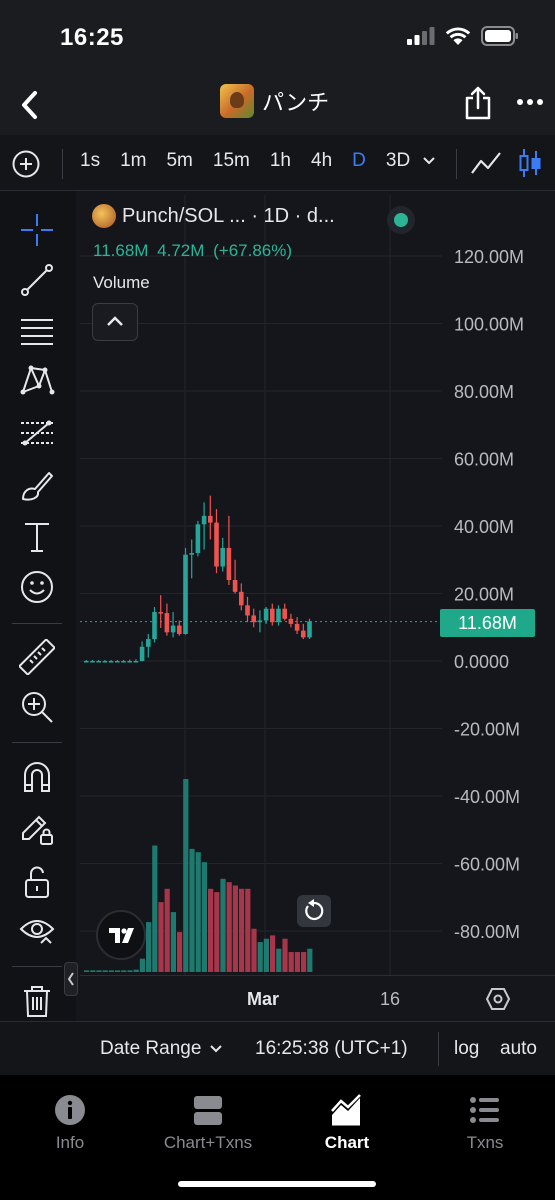 The image size is (555, 1200). I want to click on auto-scale-button: auto, so click(518, 1049).